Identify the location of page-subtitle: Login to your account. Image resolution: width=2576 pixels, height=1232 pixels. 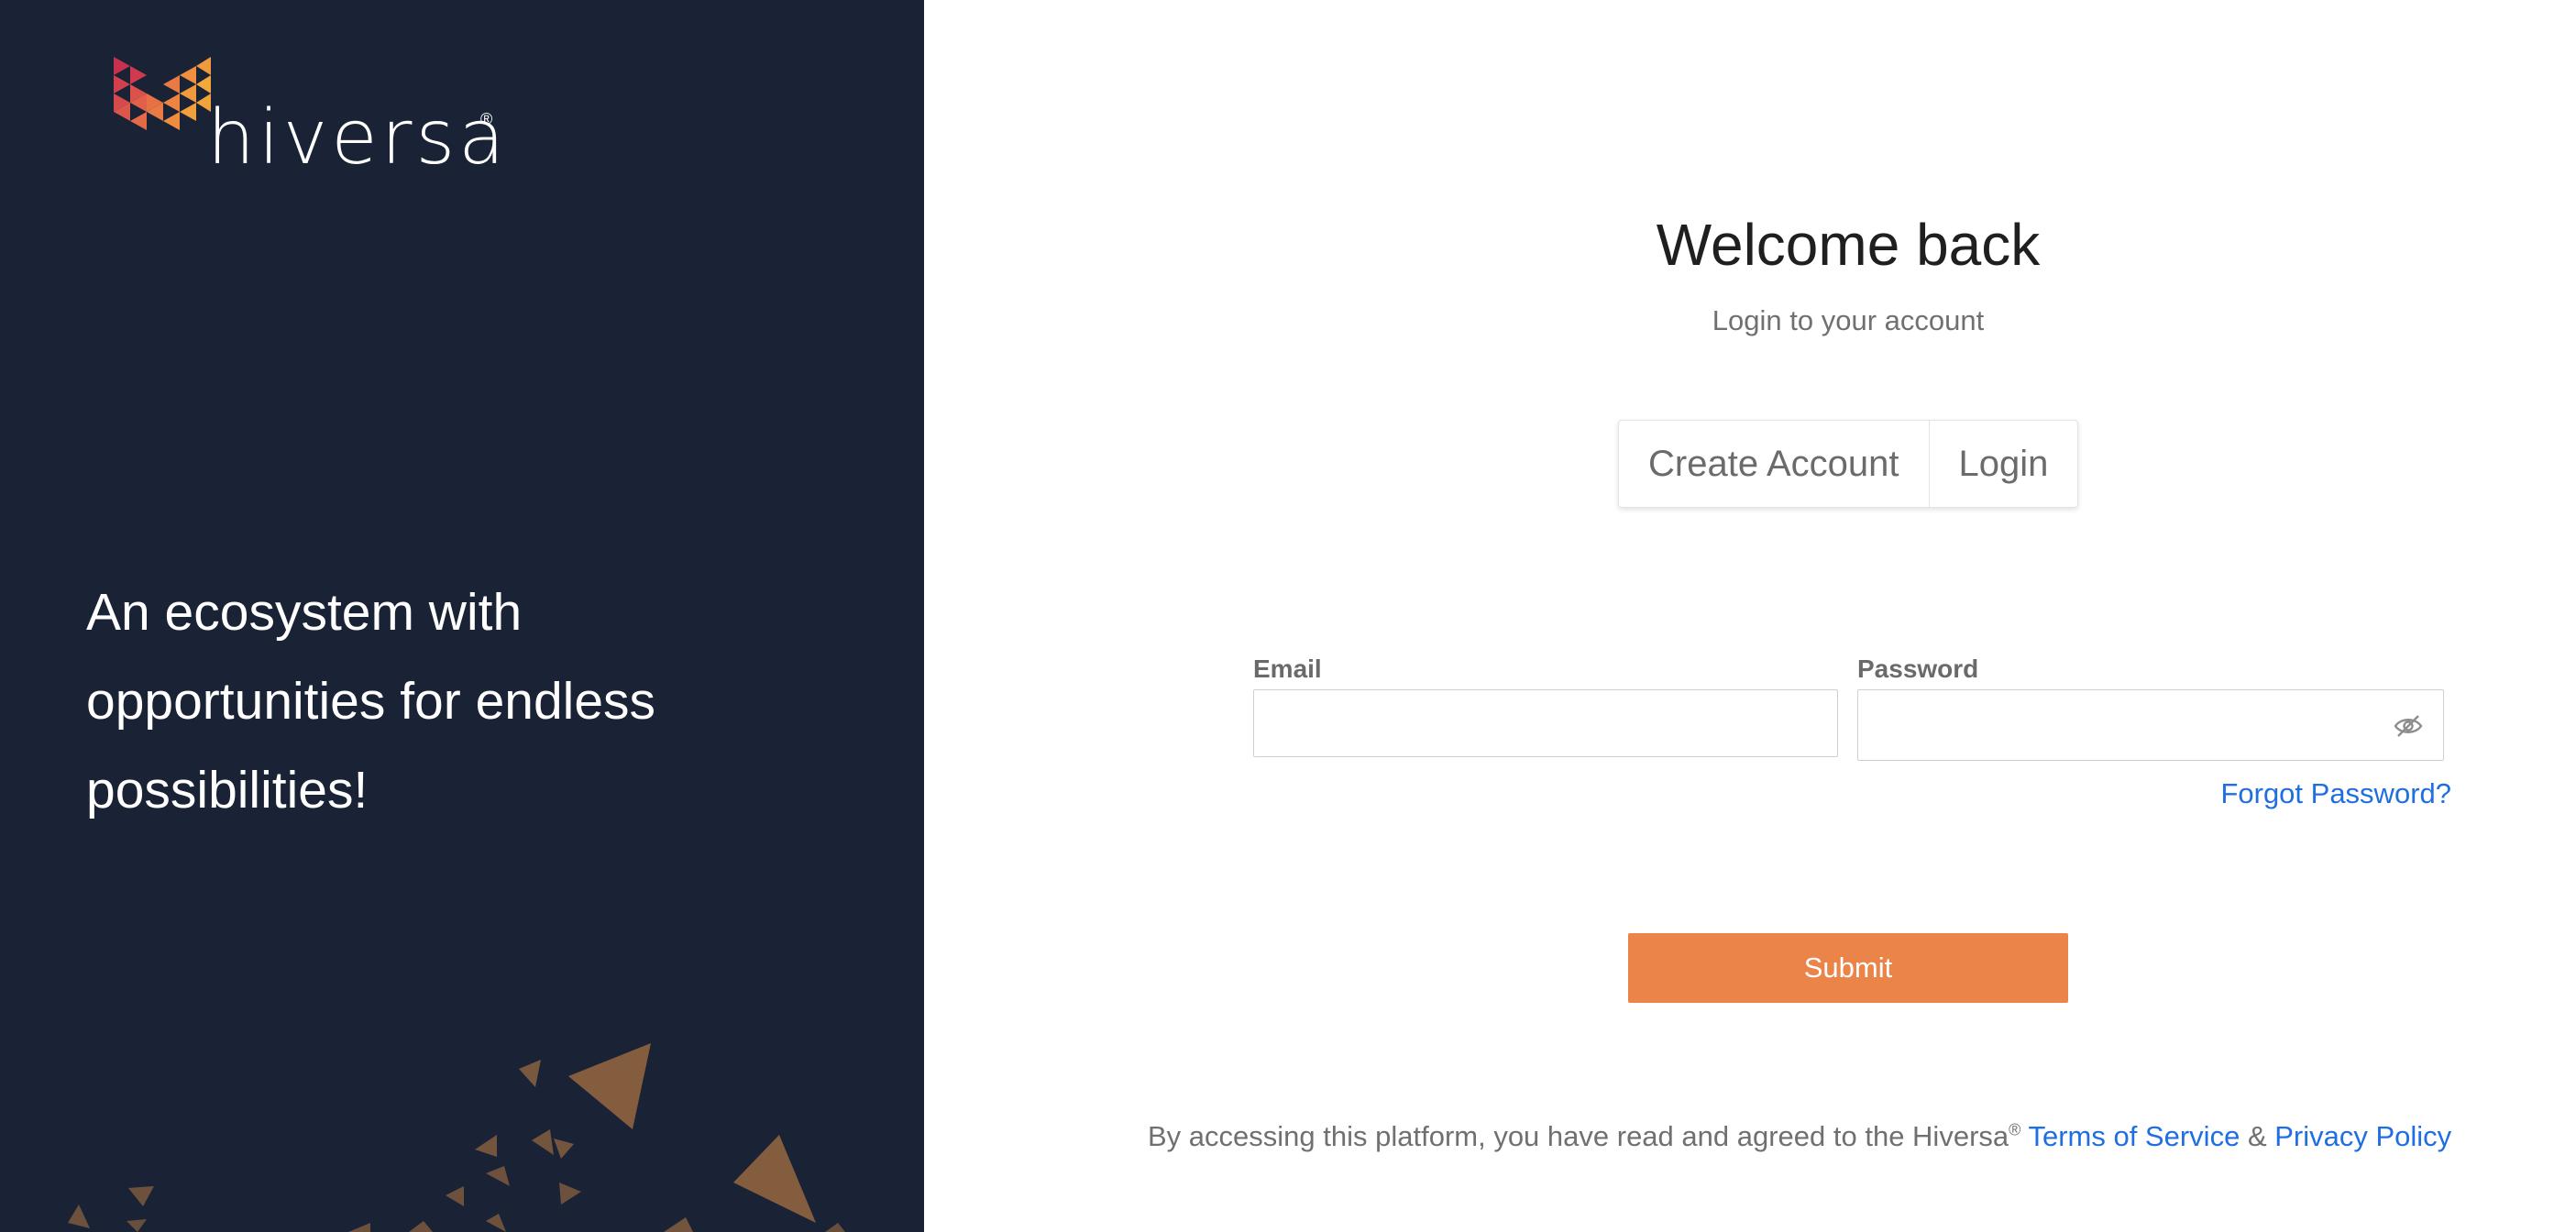
(1848, 320).